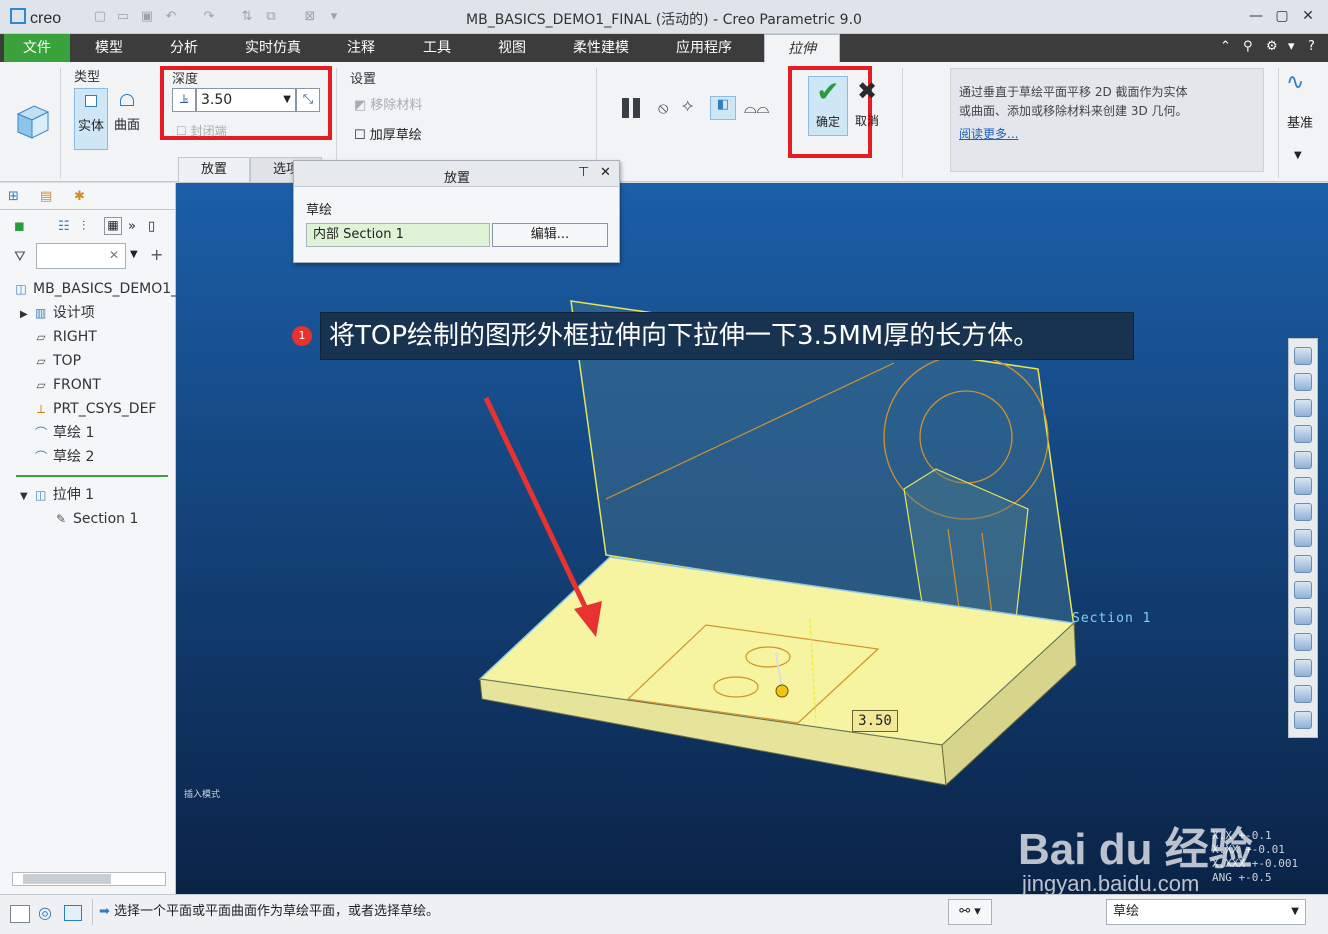 The image size is (1328, 934). Describe the element at coordinates (246, 100) in the screenshot. I see `depth-value-input: 3.50 ▼` at that location.